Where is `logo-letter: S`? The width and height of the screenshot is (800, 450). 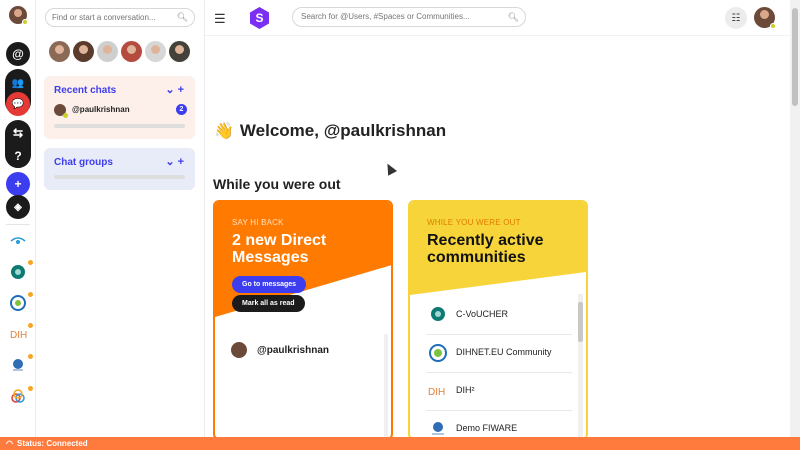
logo-letter: S is located at coordinates (259, 18).